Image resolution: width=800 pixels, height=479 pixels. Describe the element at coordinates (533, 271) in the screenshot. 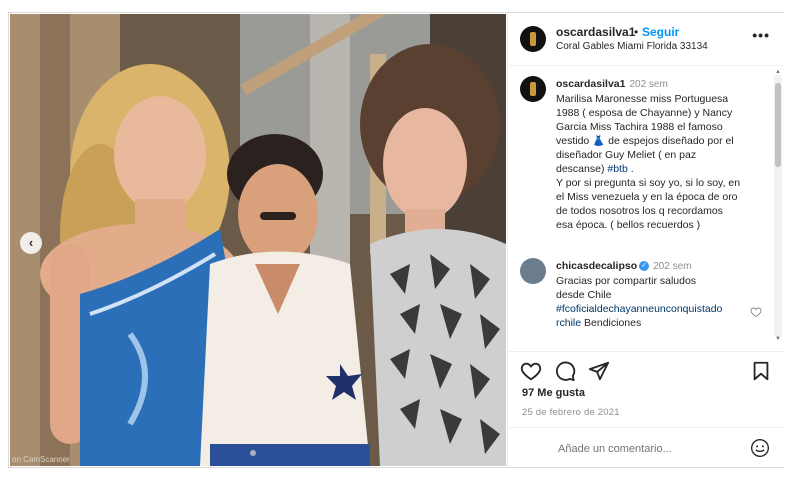

I see `commenter-avatar` at that location.